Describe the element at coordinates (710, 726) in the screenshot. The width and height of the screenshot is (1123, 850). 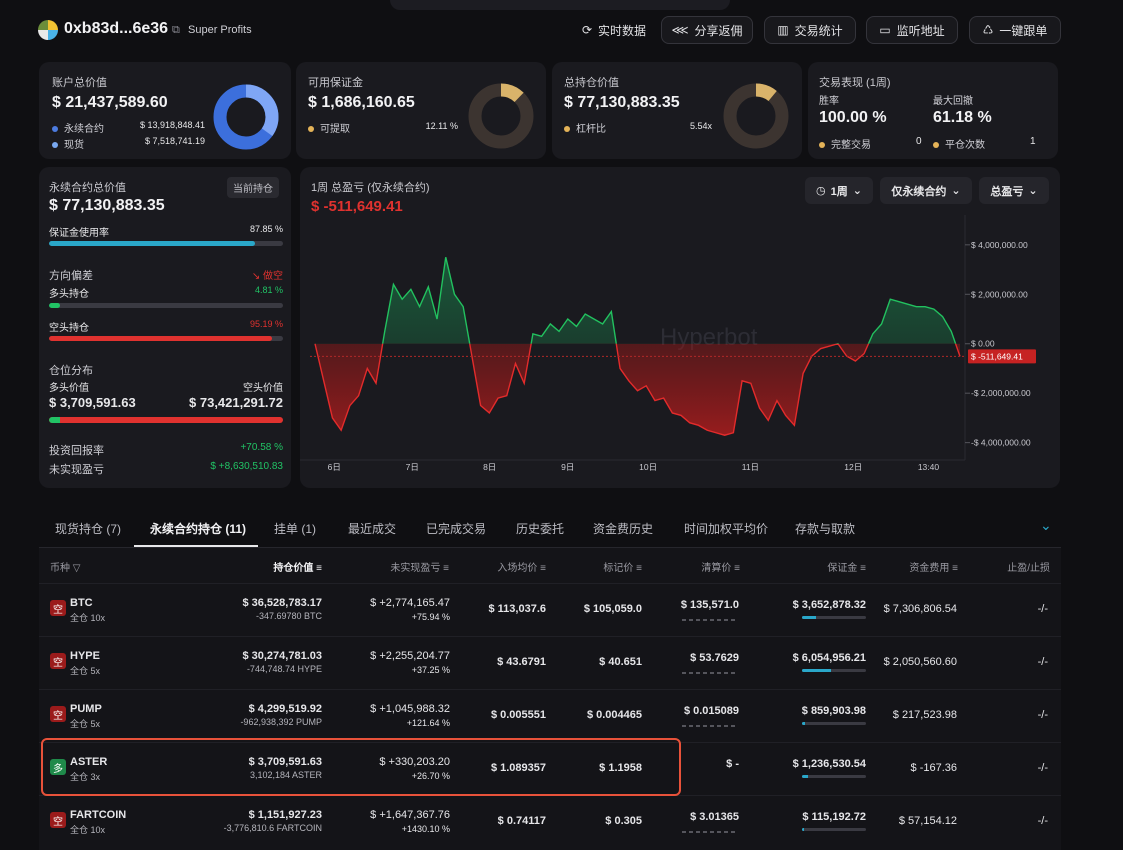
I see `liquidation-distance-bar` at that location.